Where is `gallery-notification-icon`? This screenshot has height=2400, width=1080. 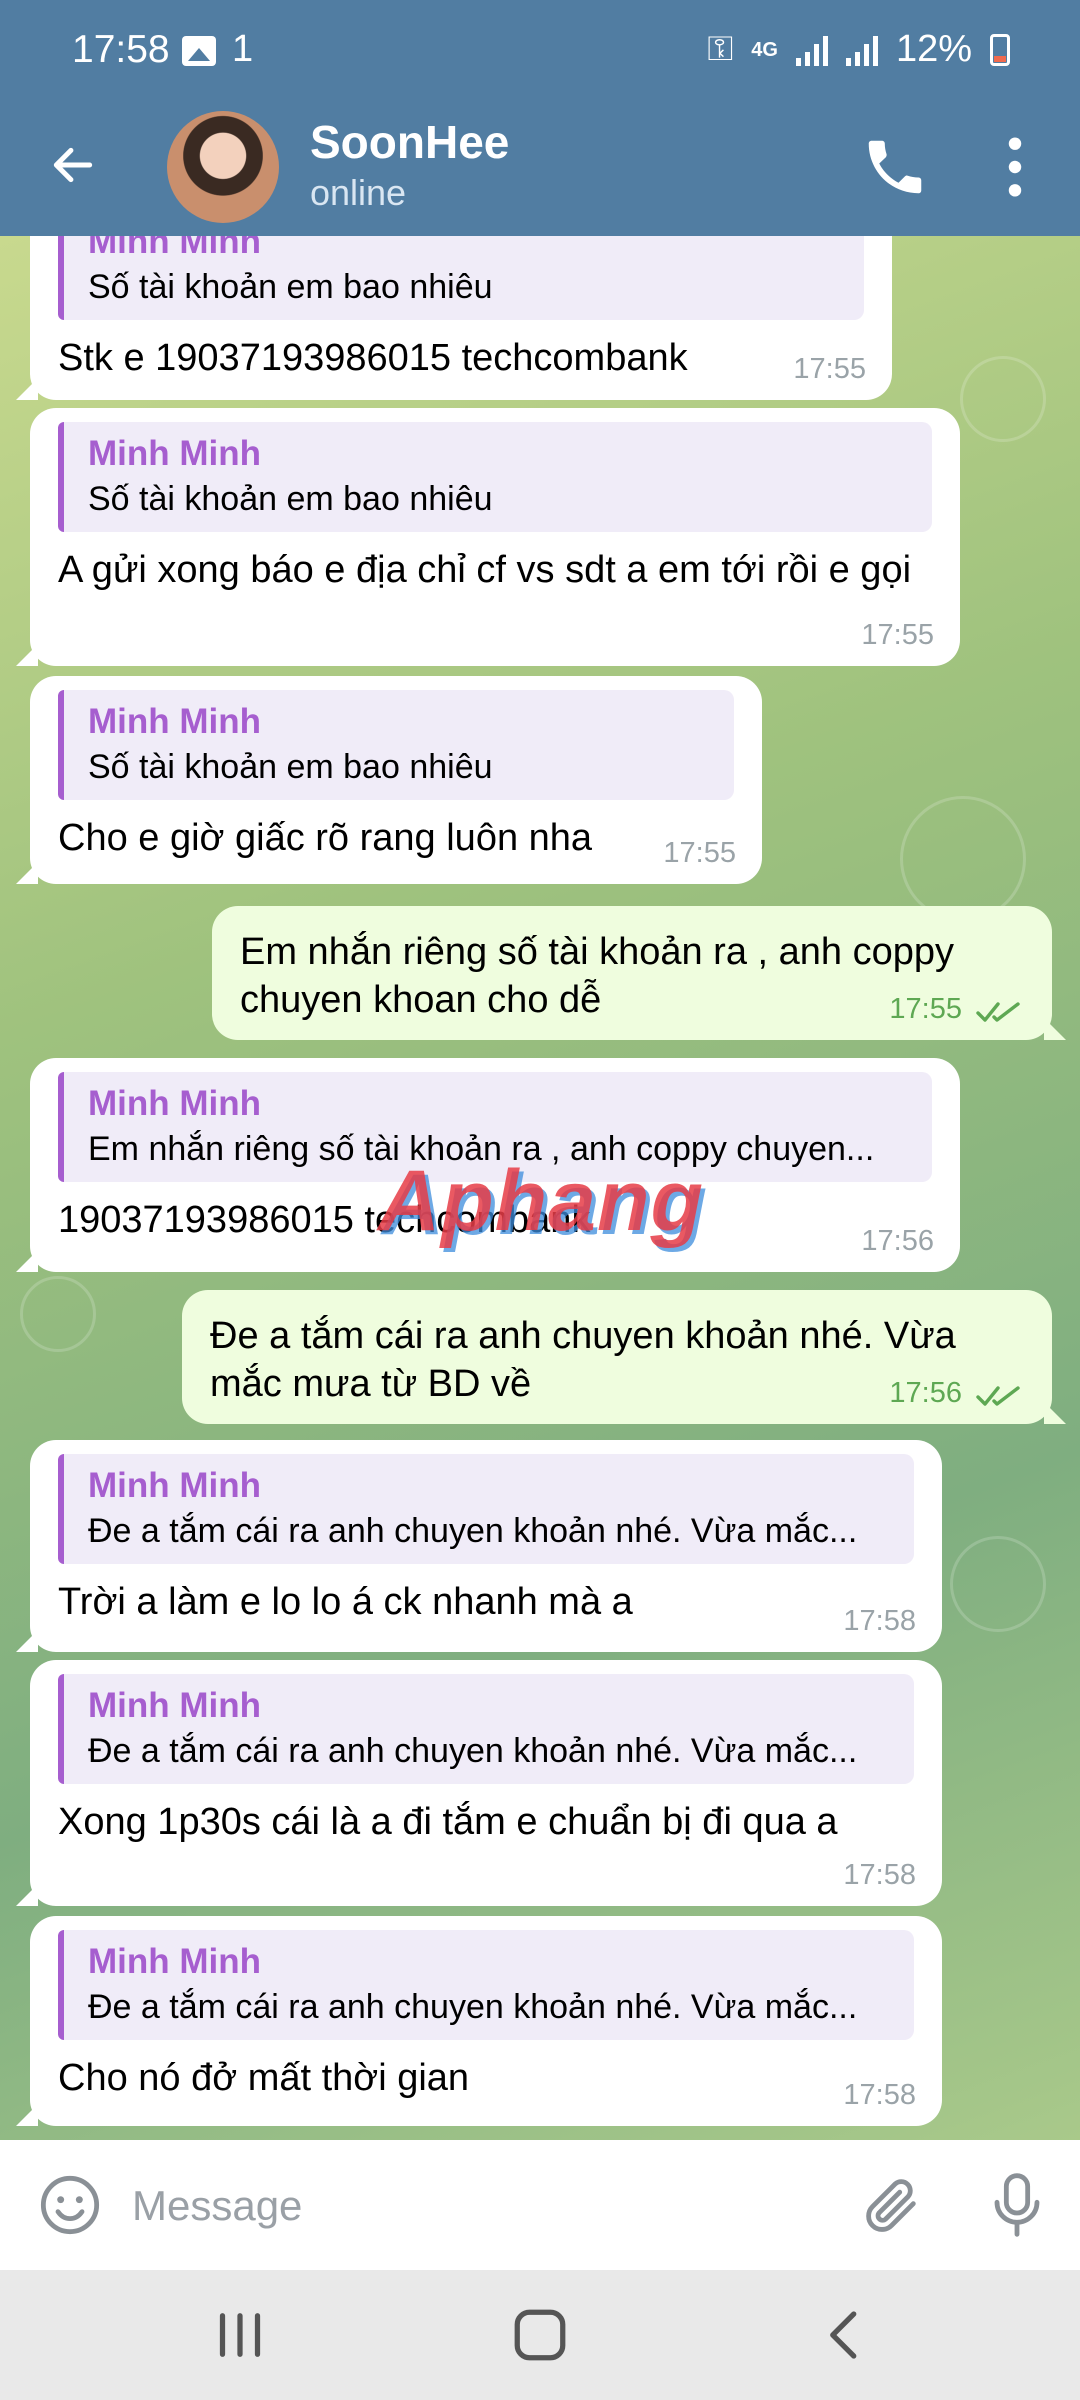 gallery-notification-icon is located at coordinates (199, 51).